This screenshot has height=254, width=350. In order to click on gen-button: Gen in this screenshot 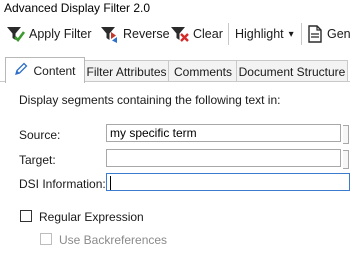, I will do `click(328, 34)`.